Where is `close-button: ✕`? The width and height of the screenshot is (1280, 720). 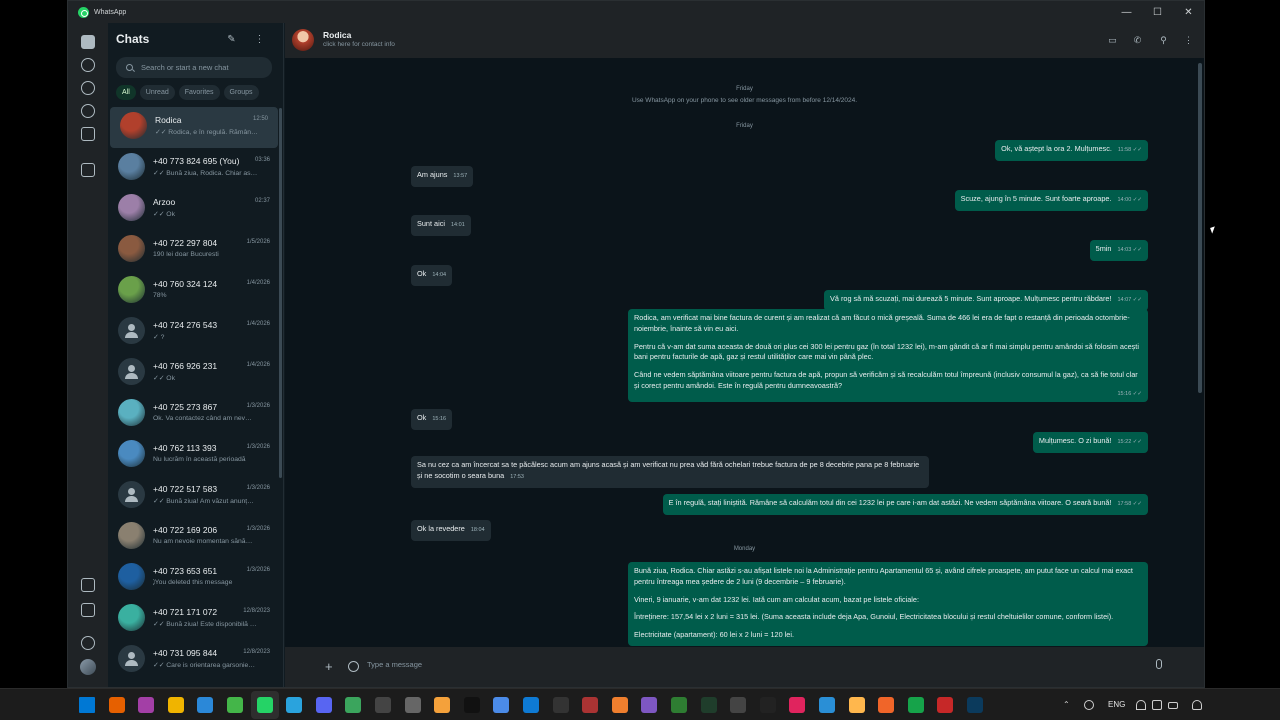 close-button: ✕ is located at coordinates (1188, 12).